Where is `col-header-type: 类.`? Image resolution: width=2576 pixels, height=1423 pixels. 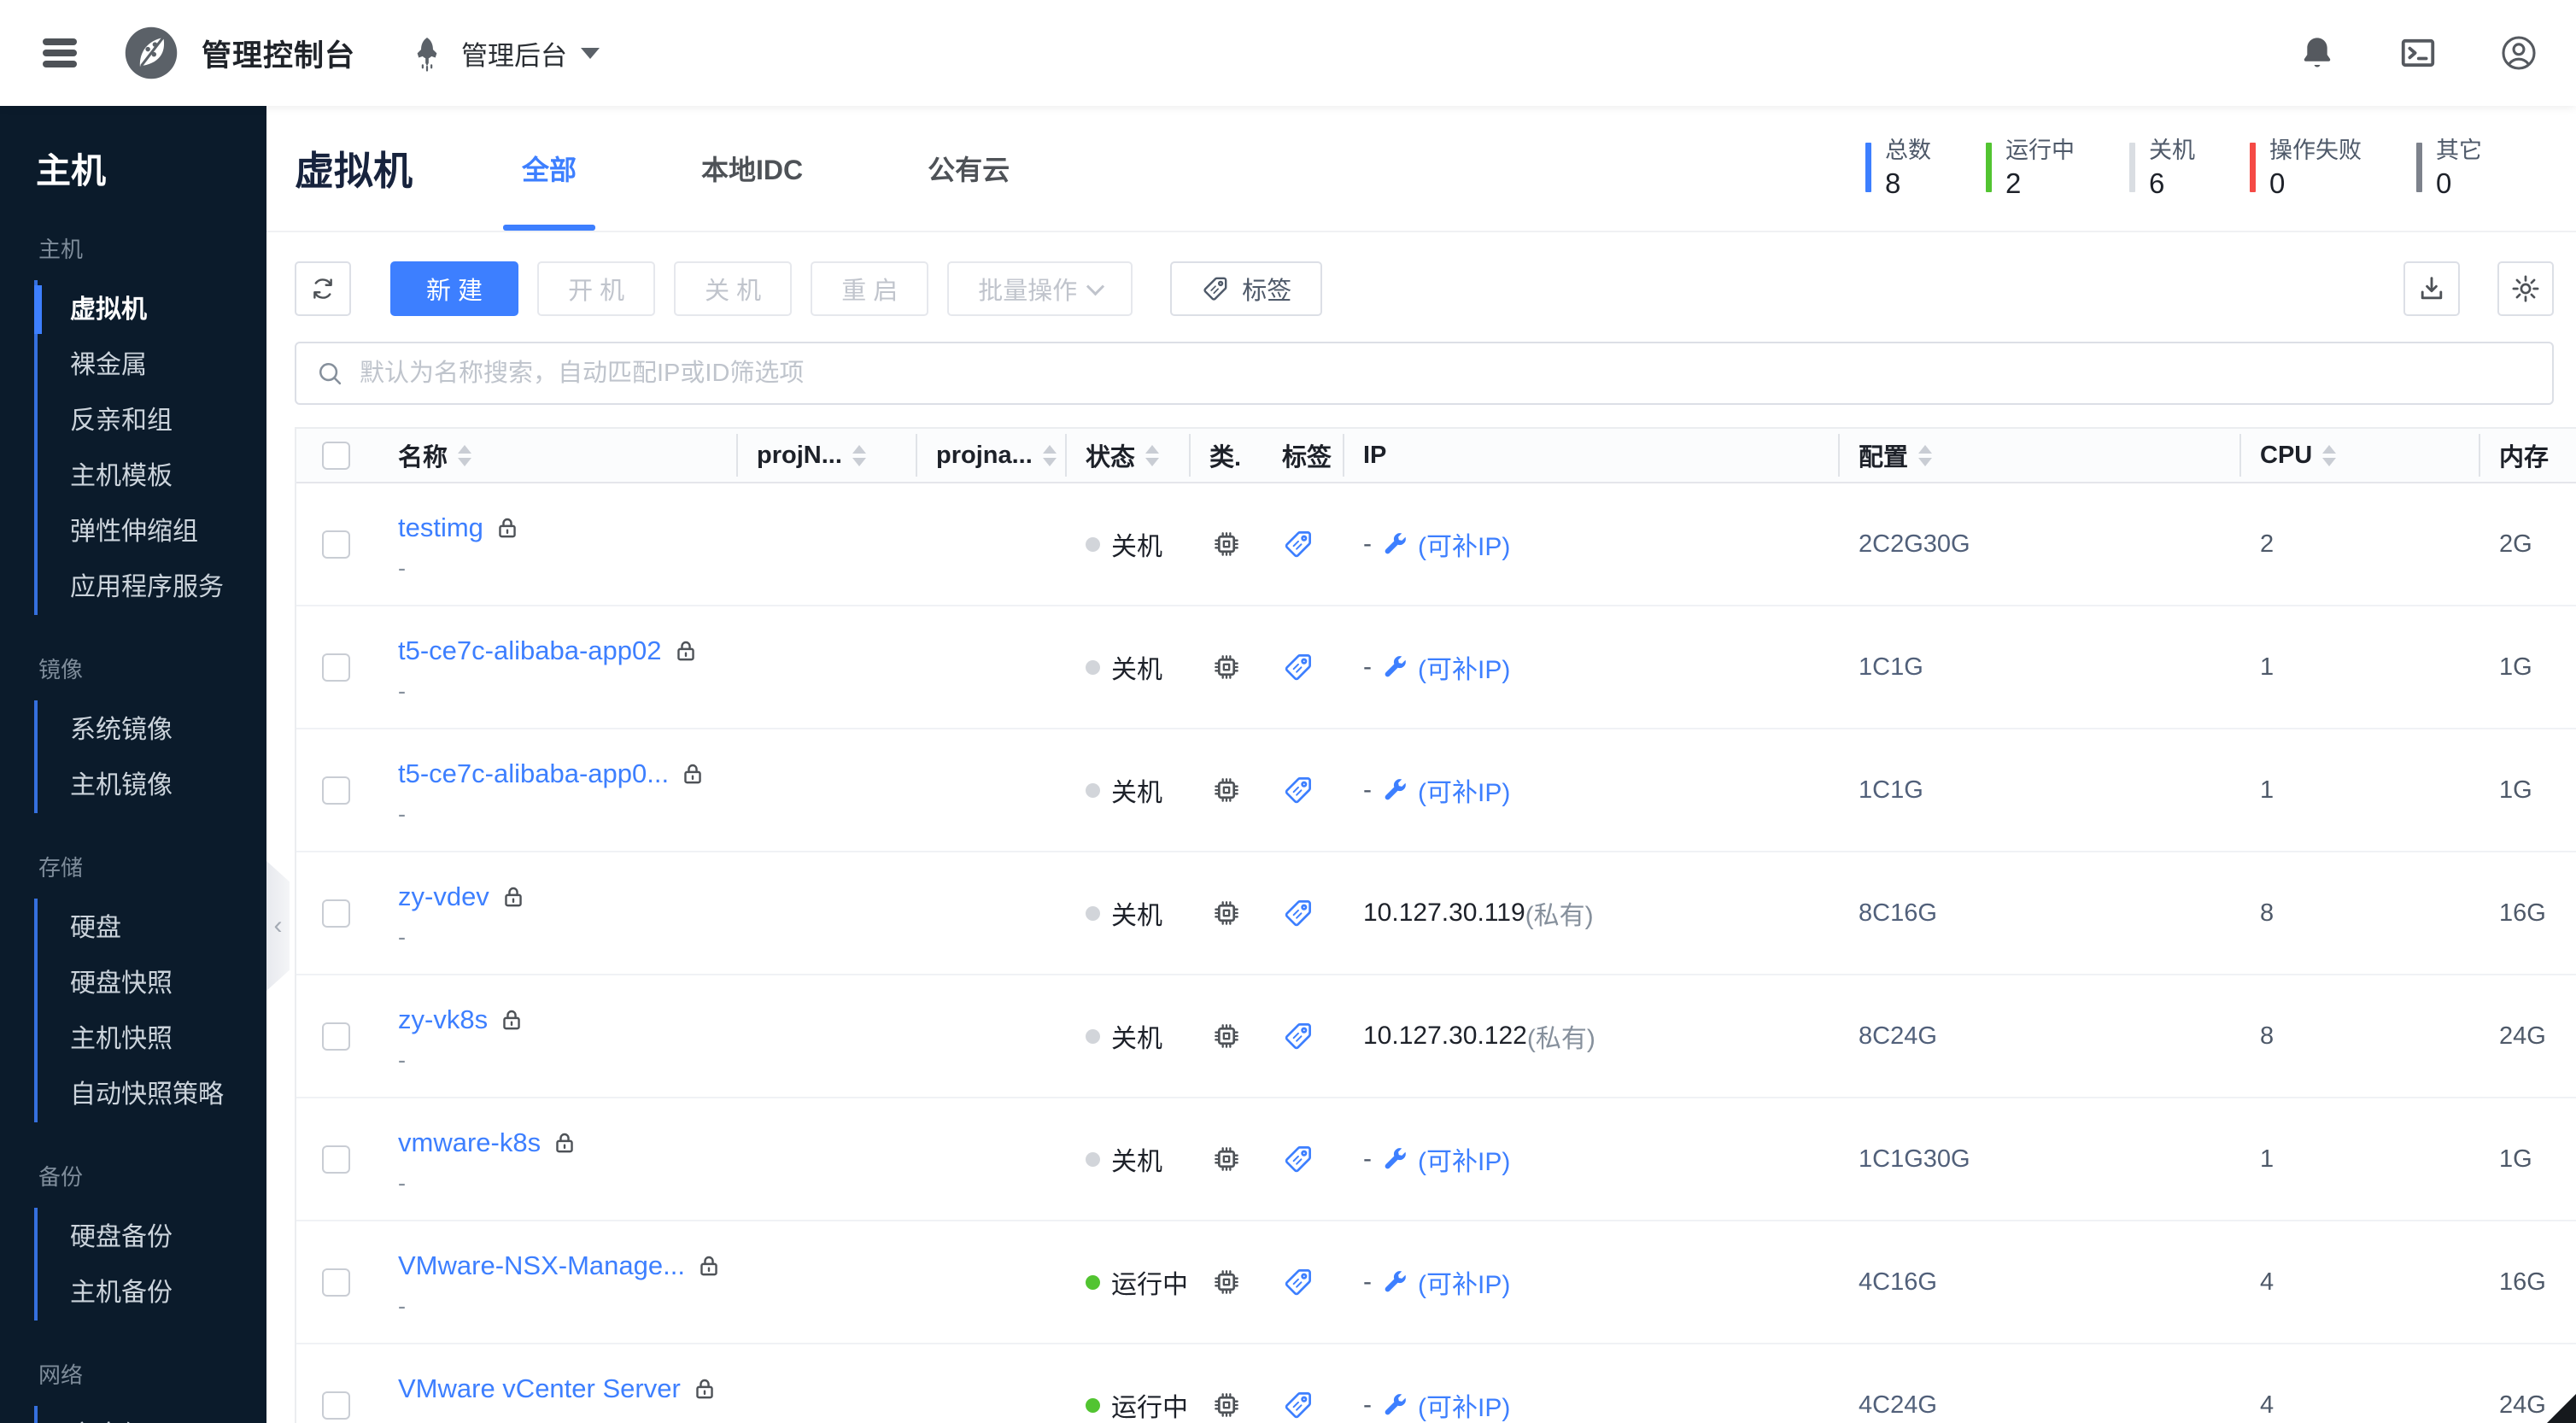 col-header-type: 类. is located at coordinates (1225, 455).